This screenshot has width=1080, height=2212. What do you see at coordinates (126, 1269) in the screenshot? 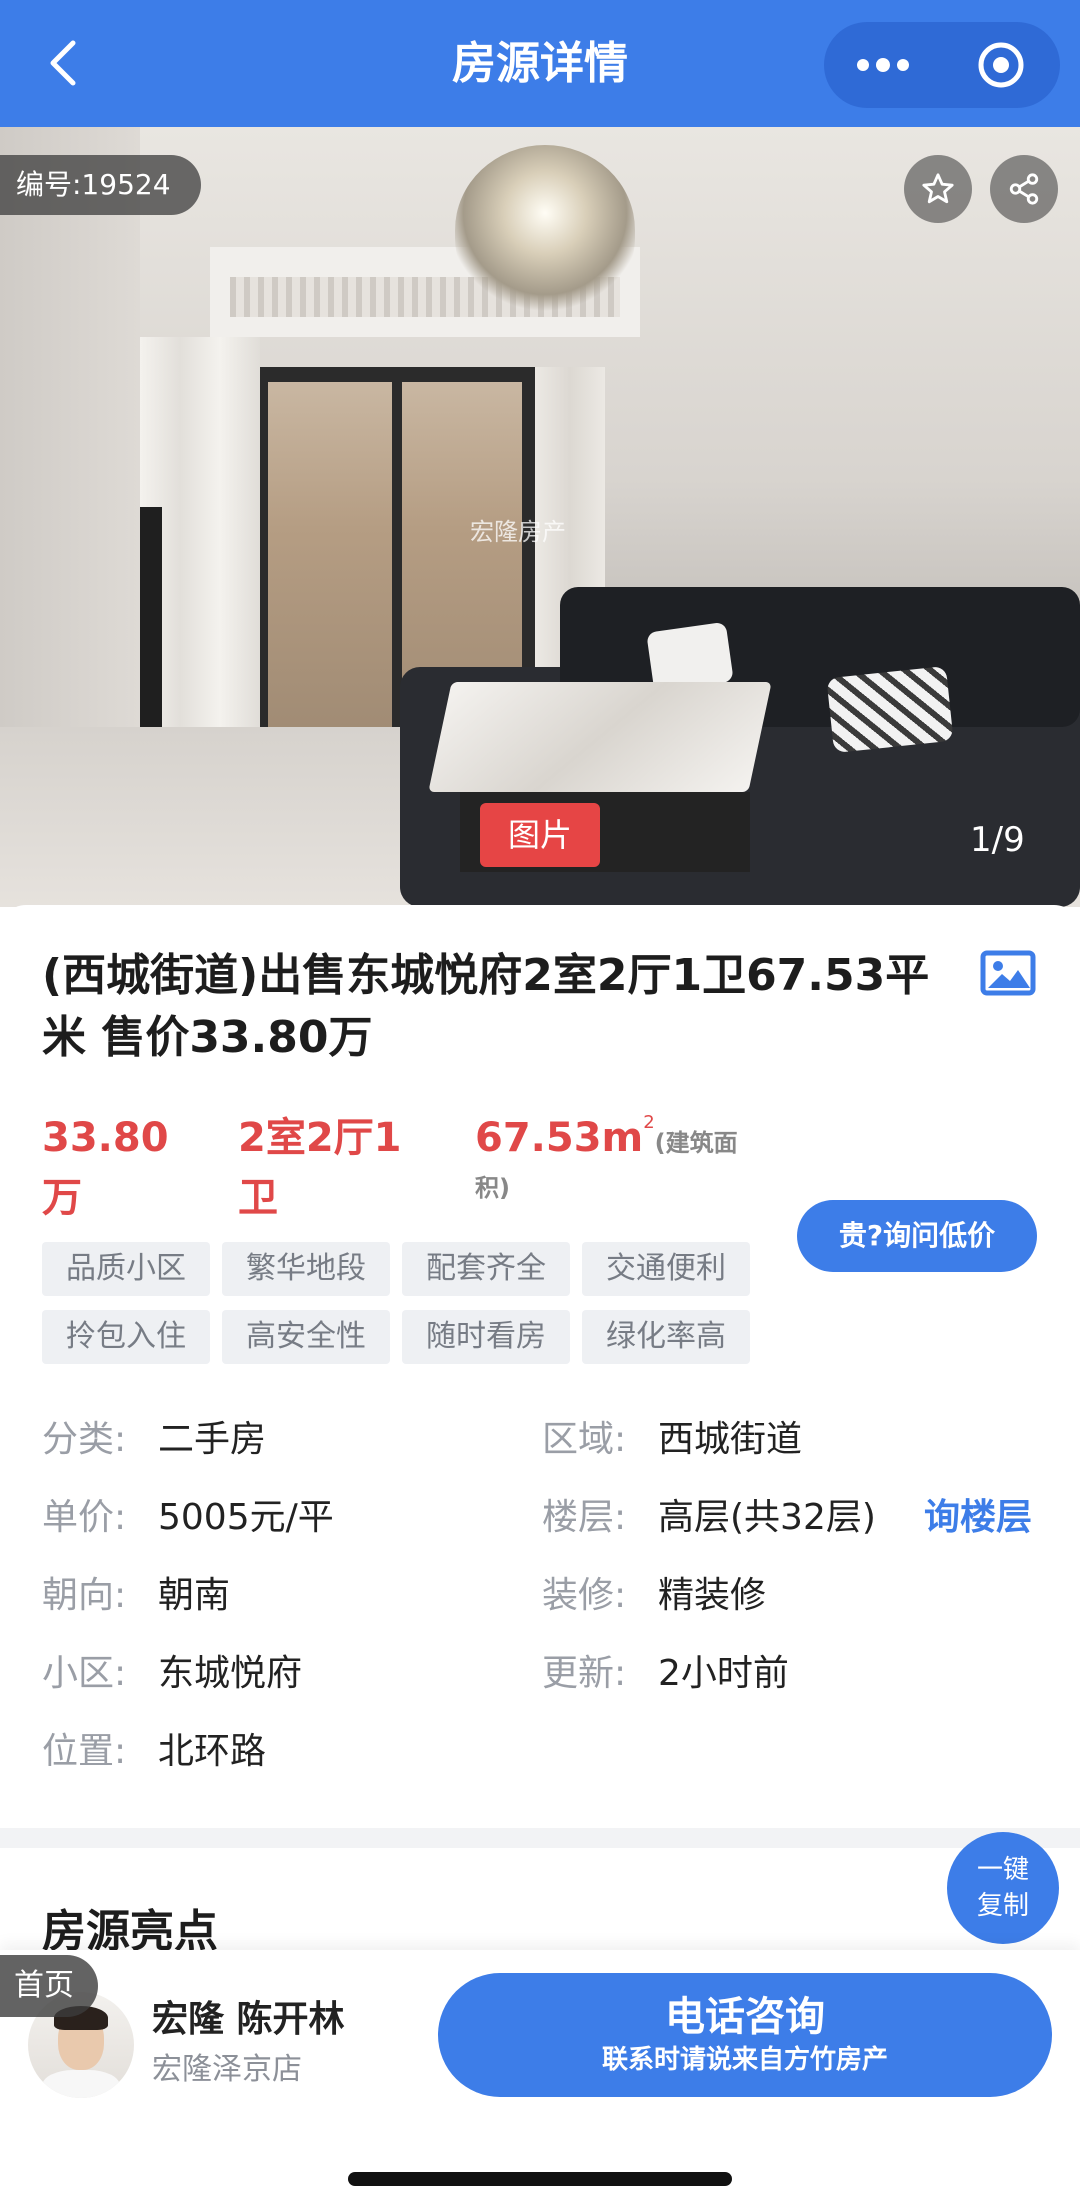
I see `feature-tag: 品质小区` at bounding box center [126, 1269].